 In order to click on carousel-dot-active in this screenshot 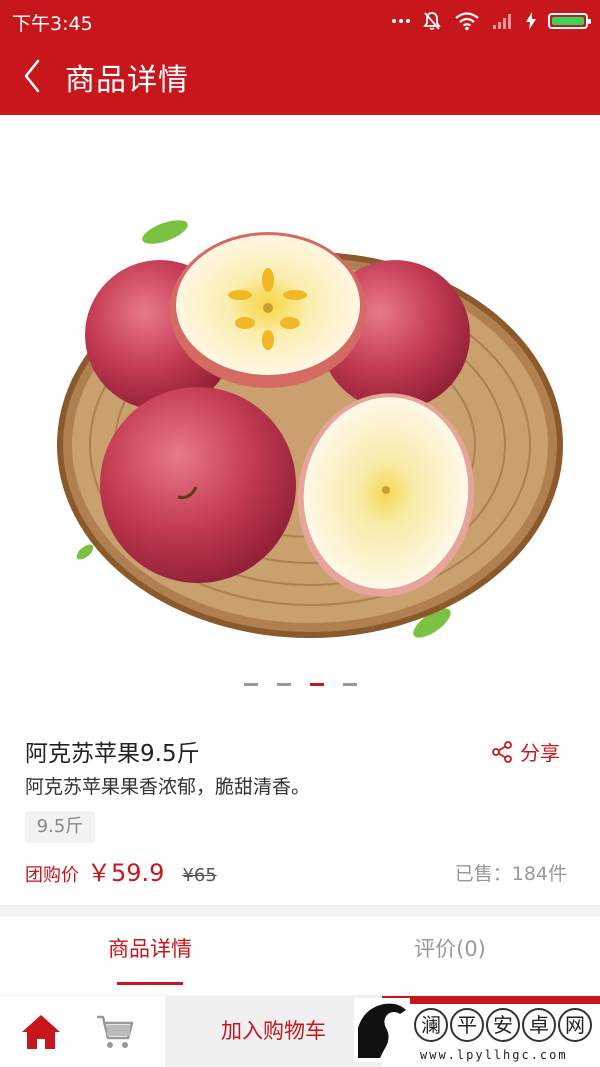, I will do `click(316, 684)`.